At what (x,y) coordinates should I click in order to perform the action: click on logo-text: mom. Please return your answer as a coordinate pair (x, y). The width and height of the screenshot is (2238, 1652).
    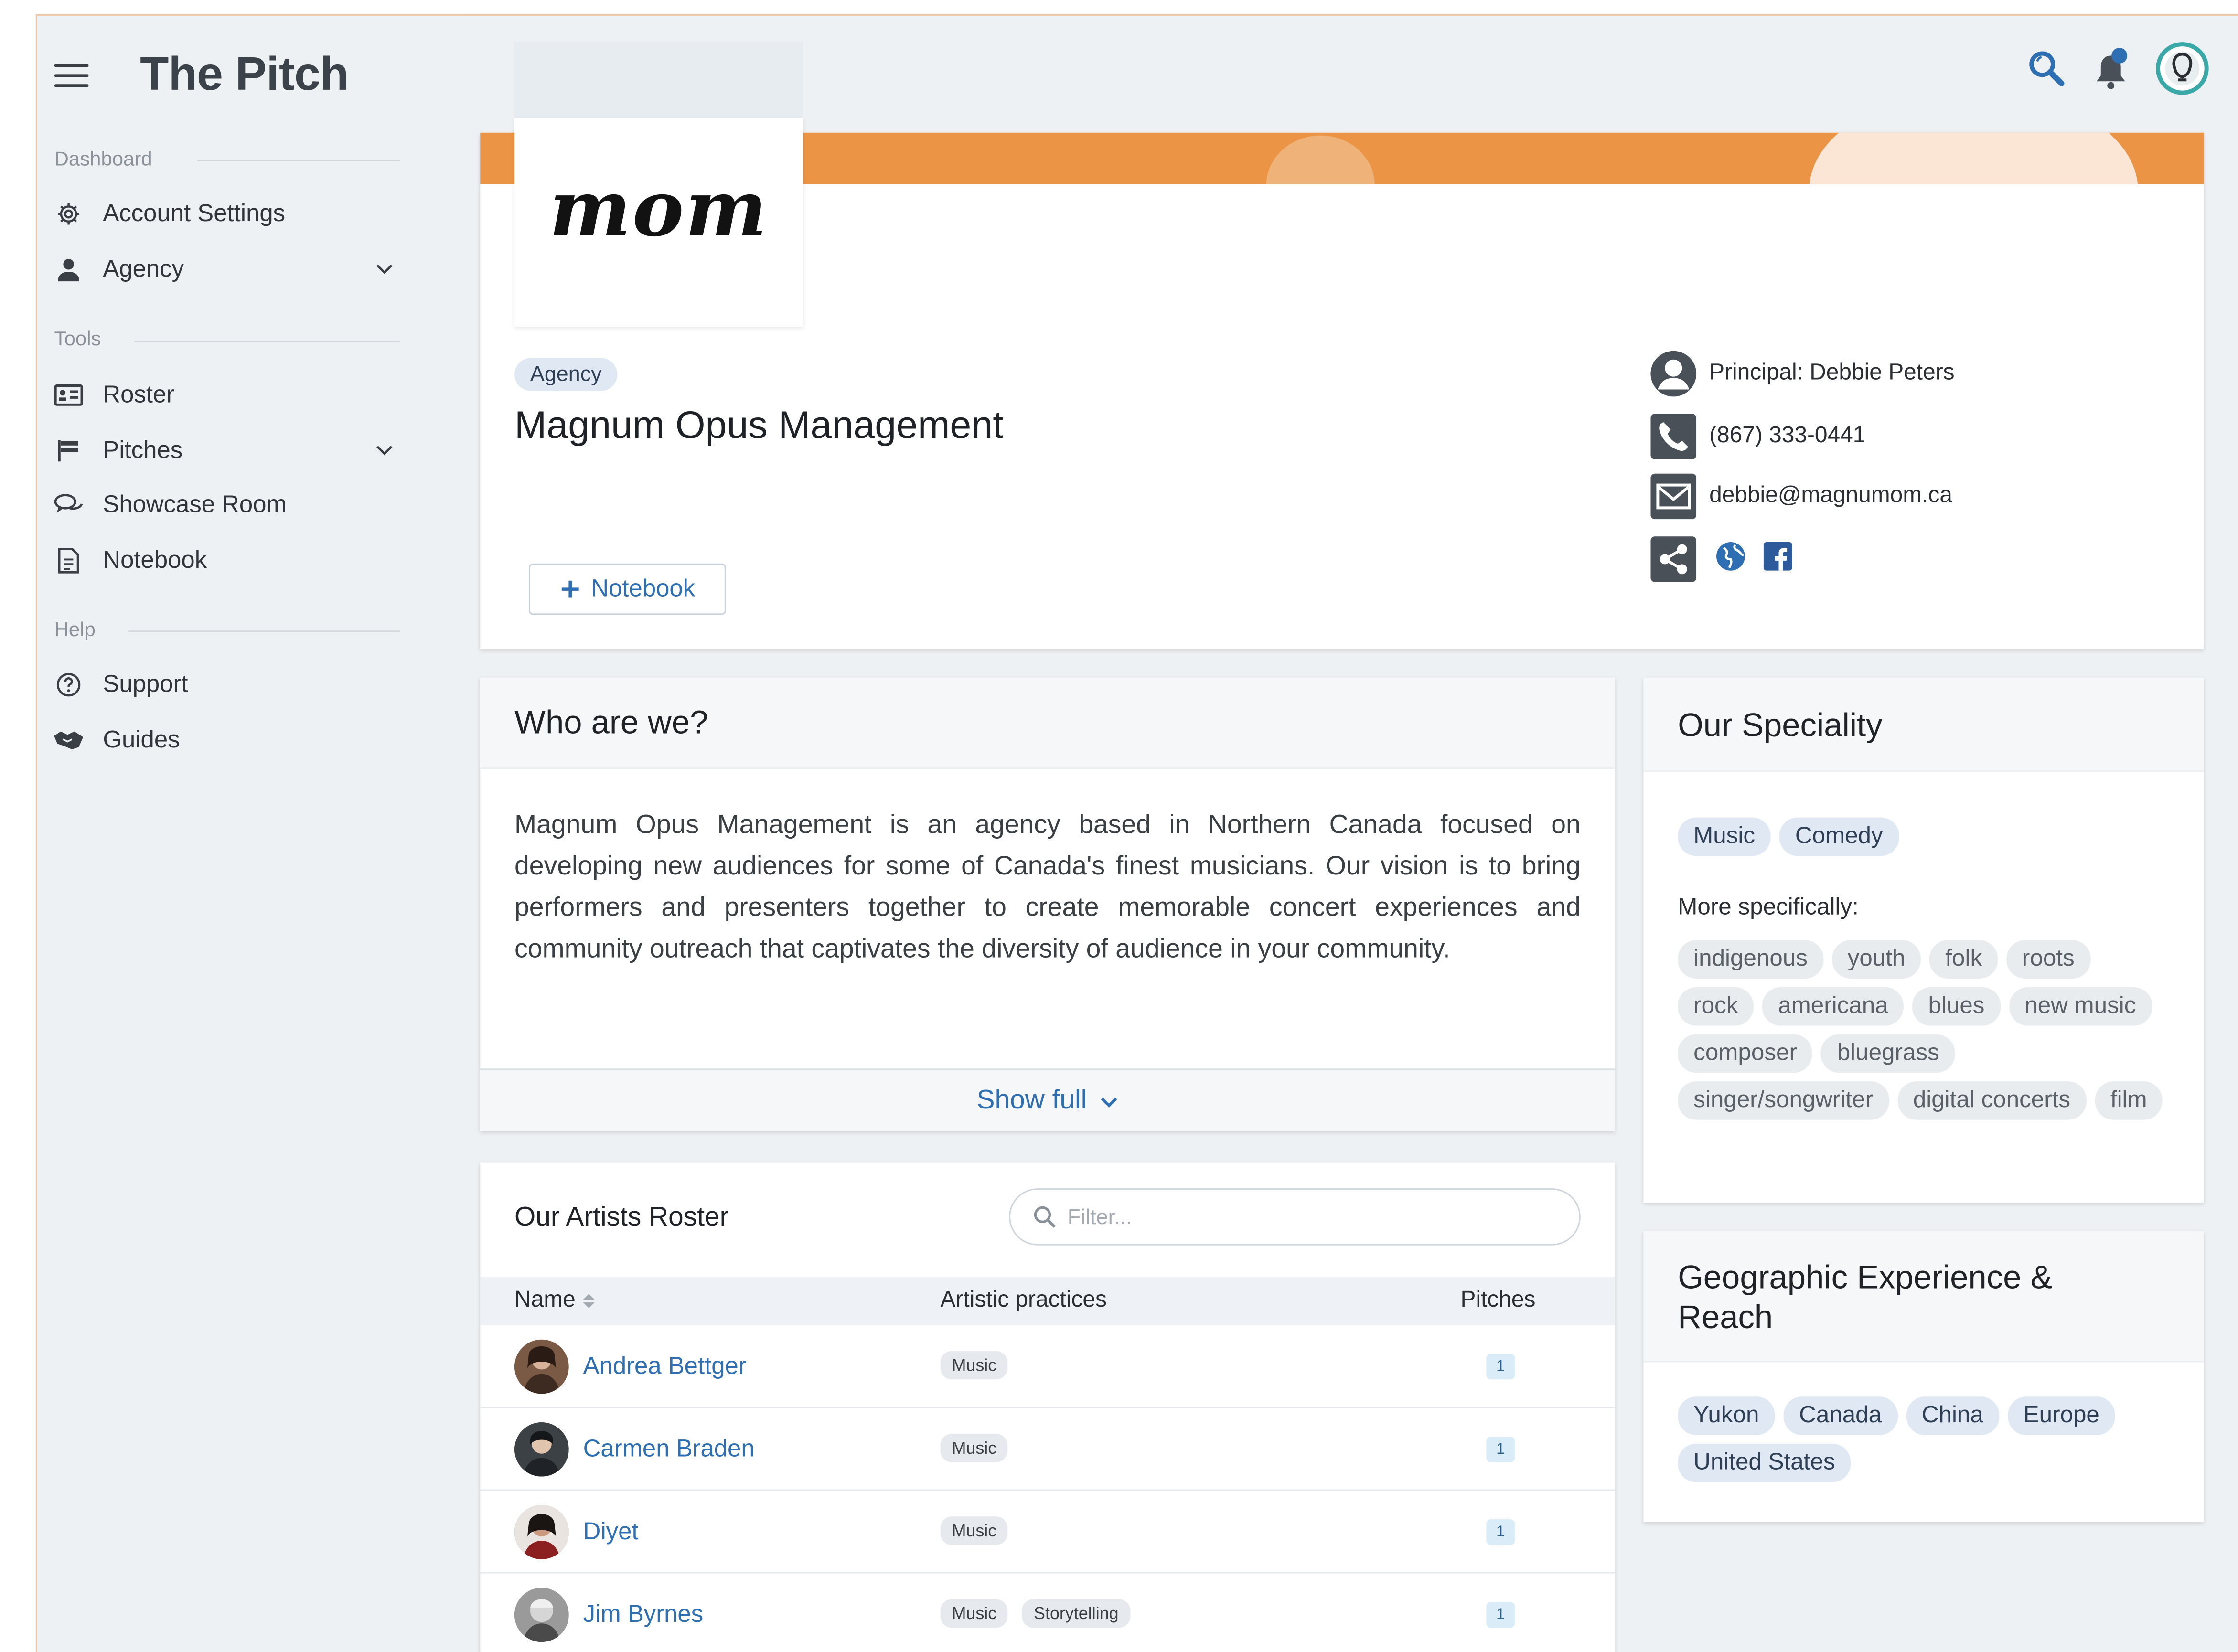
    Looking at the image, I should click on (659, 208).